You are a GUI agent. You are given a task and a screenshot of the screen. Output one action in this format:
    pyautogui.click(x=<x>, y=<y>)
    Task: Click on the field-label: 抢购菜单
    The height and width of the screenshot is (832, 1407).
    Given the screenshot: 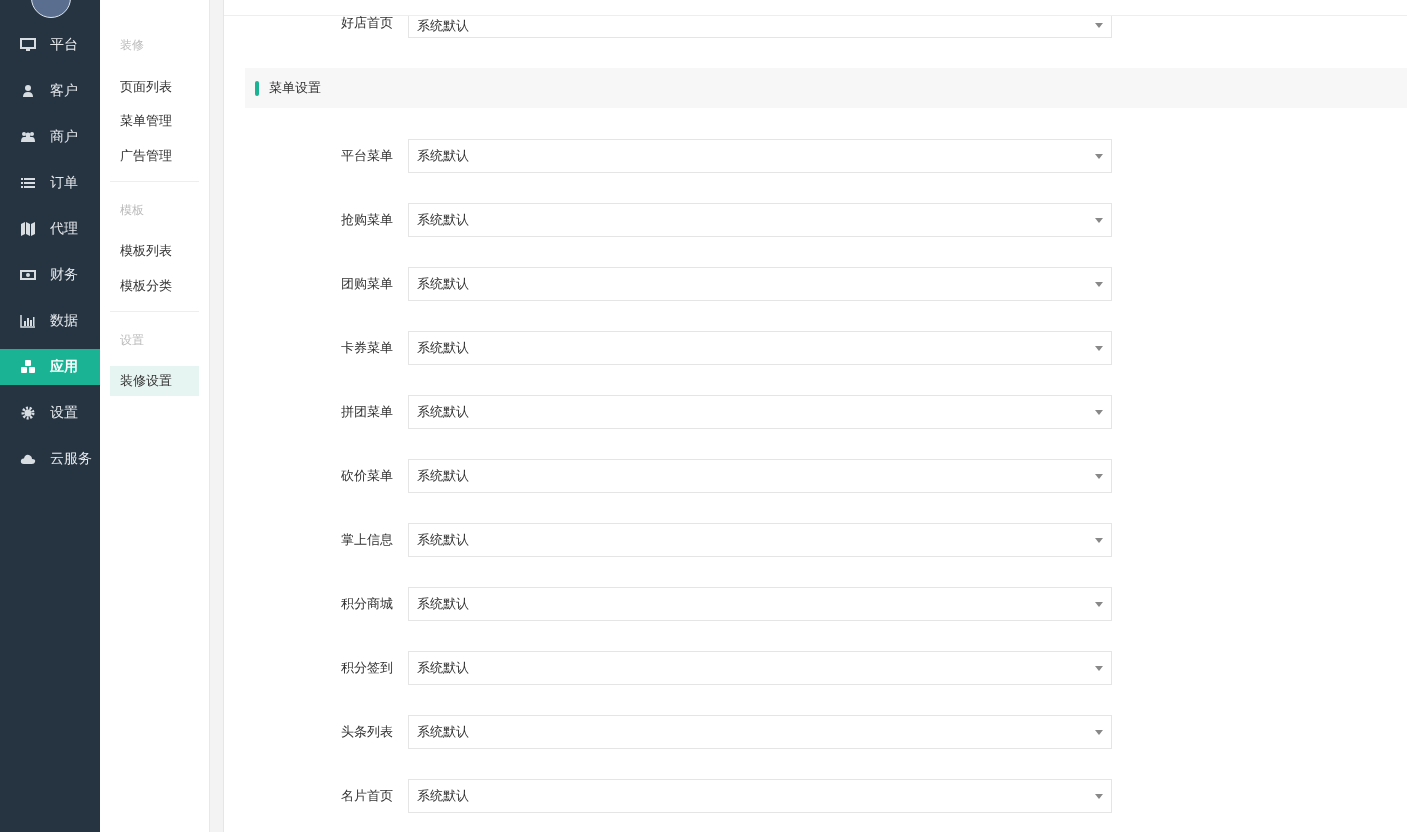 What is the action you would take?
    pyautogui.click(x=367, y=220)
    